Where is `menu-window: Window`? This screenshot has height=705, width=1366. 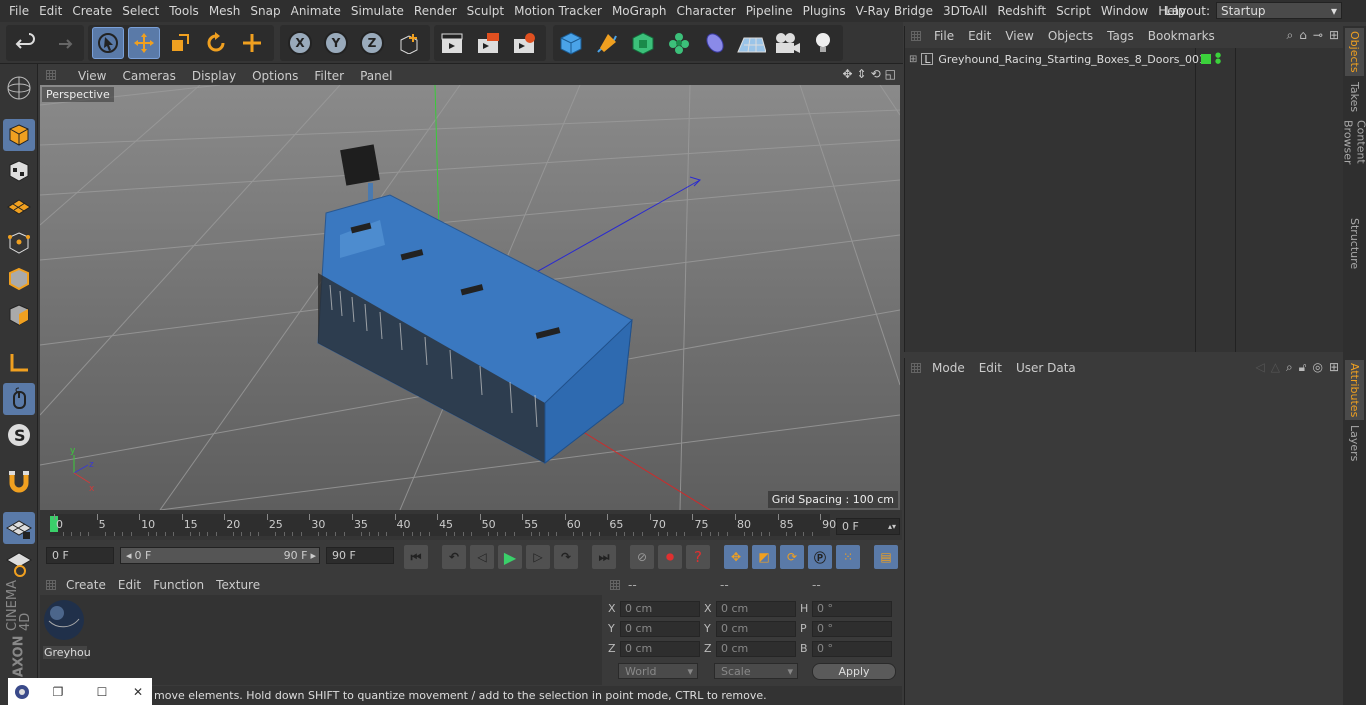 menu-window: Window is located at coordinates (1124, 11).